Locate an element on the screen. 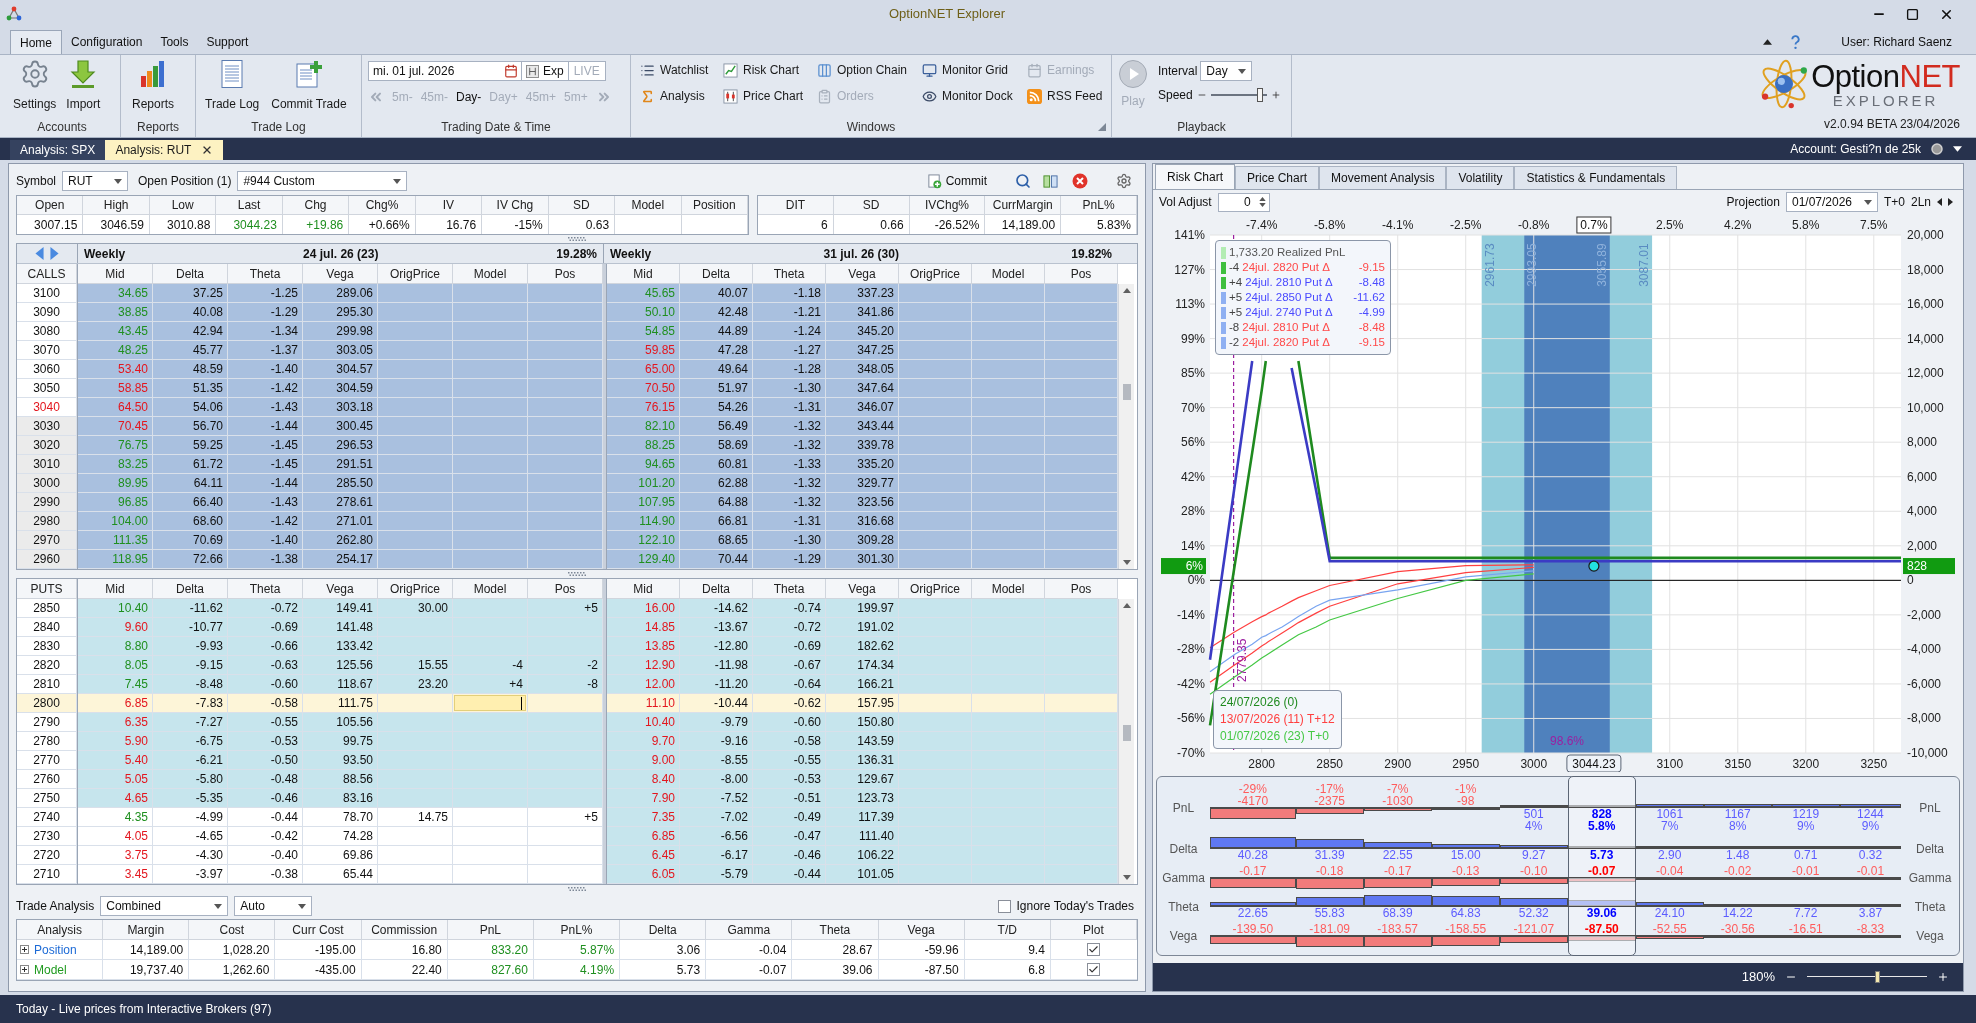  table-cell: 1,028.20 is located at coordinates (232, 950).